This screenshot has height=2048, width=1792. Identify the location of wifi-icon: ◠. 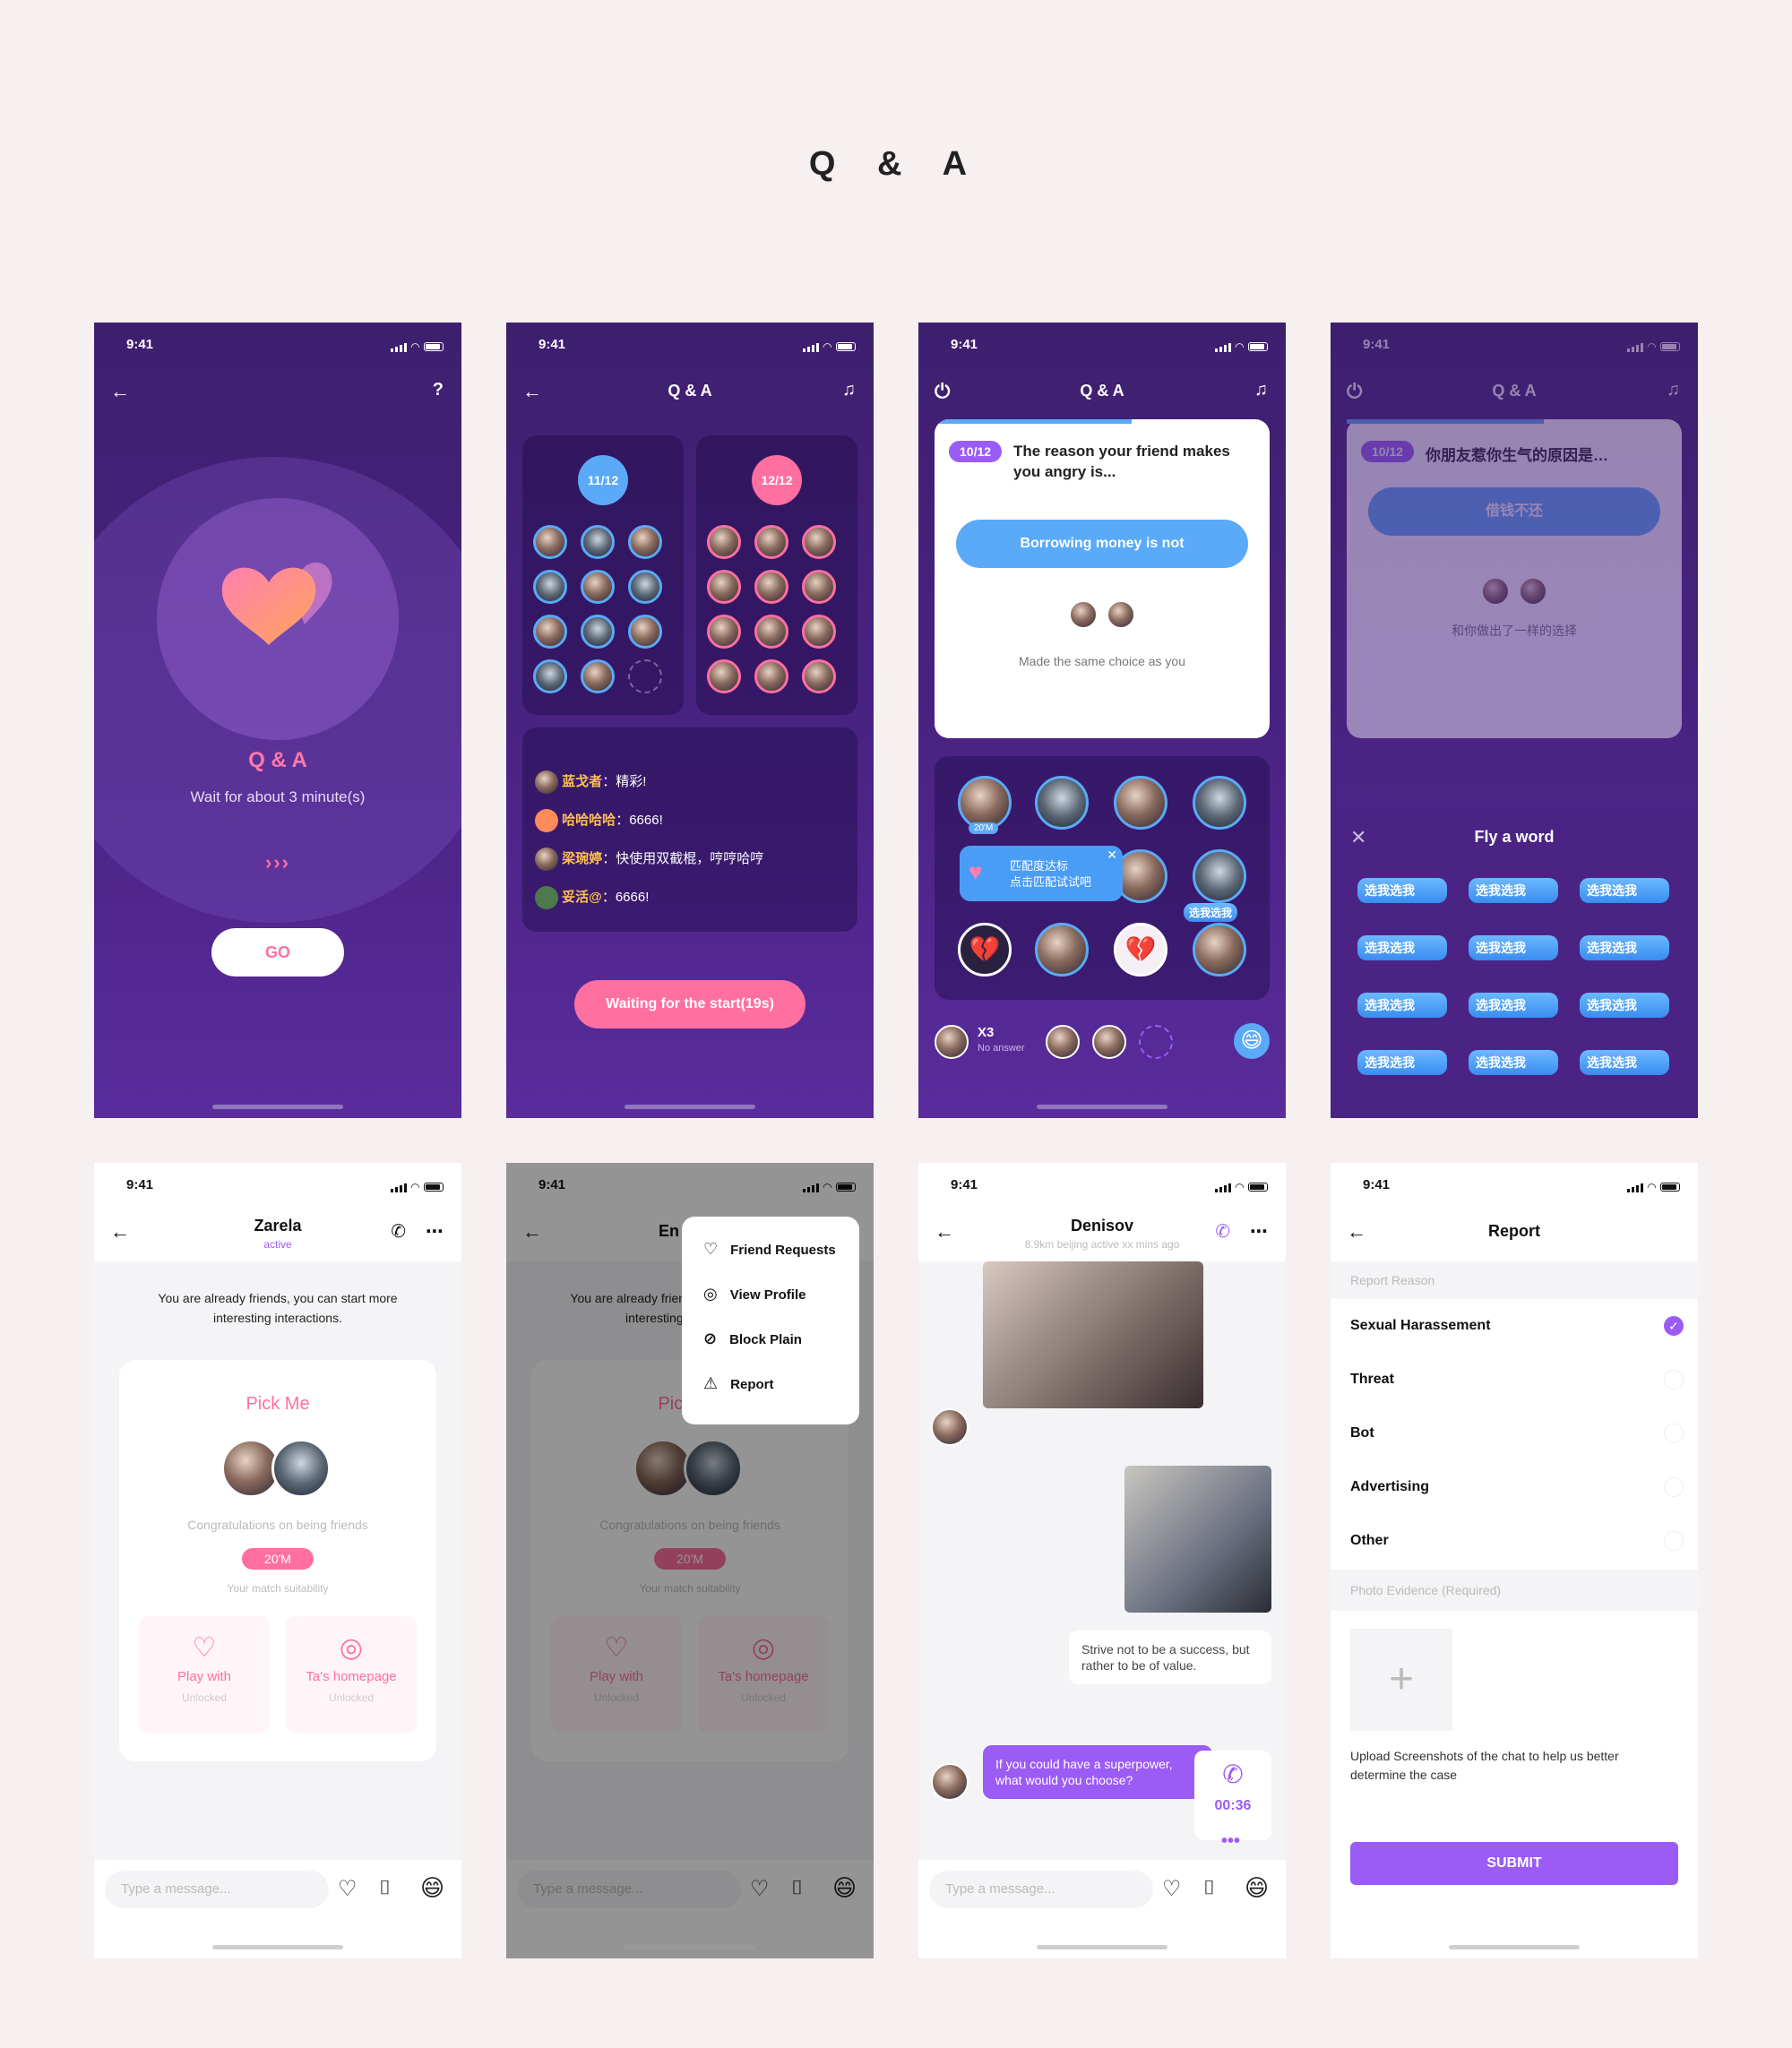
(1652, 346).